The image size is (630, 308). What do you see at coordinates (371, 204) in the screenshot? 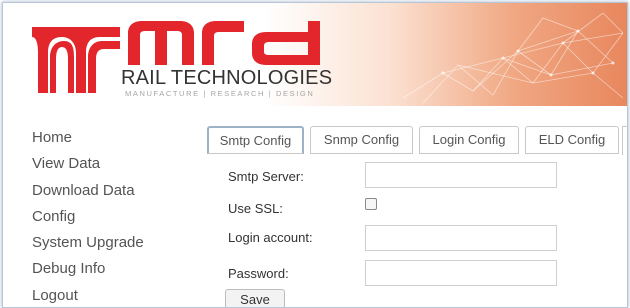
I see `use-ssl-checkbox` at bounding box center [371, 204].